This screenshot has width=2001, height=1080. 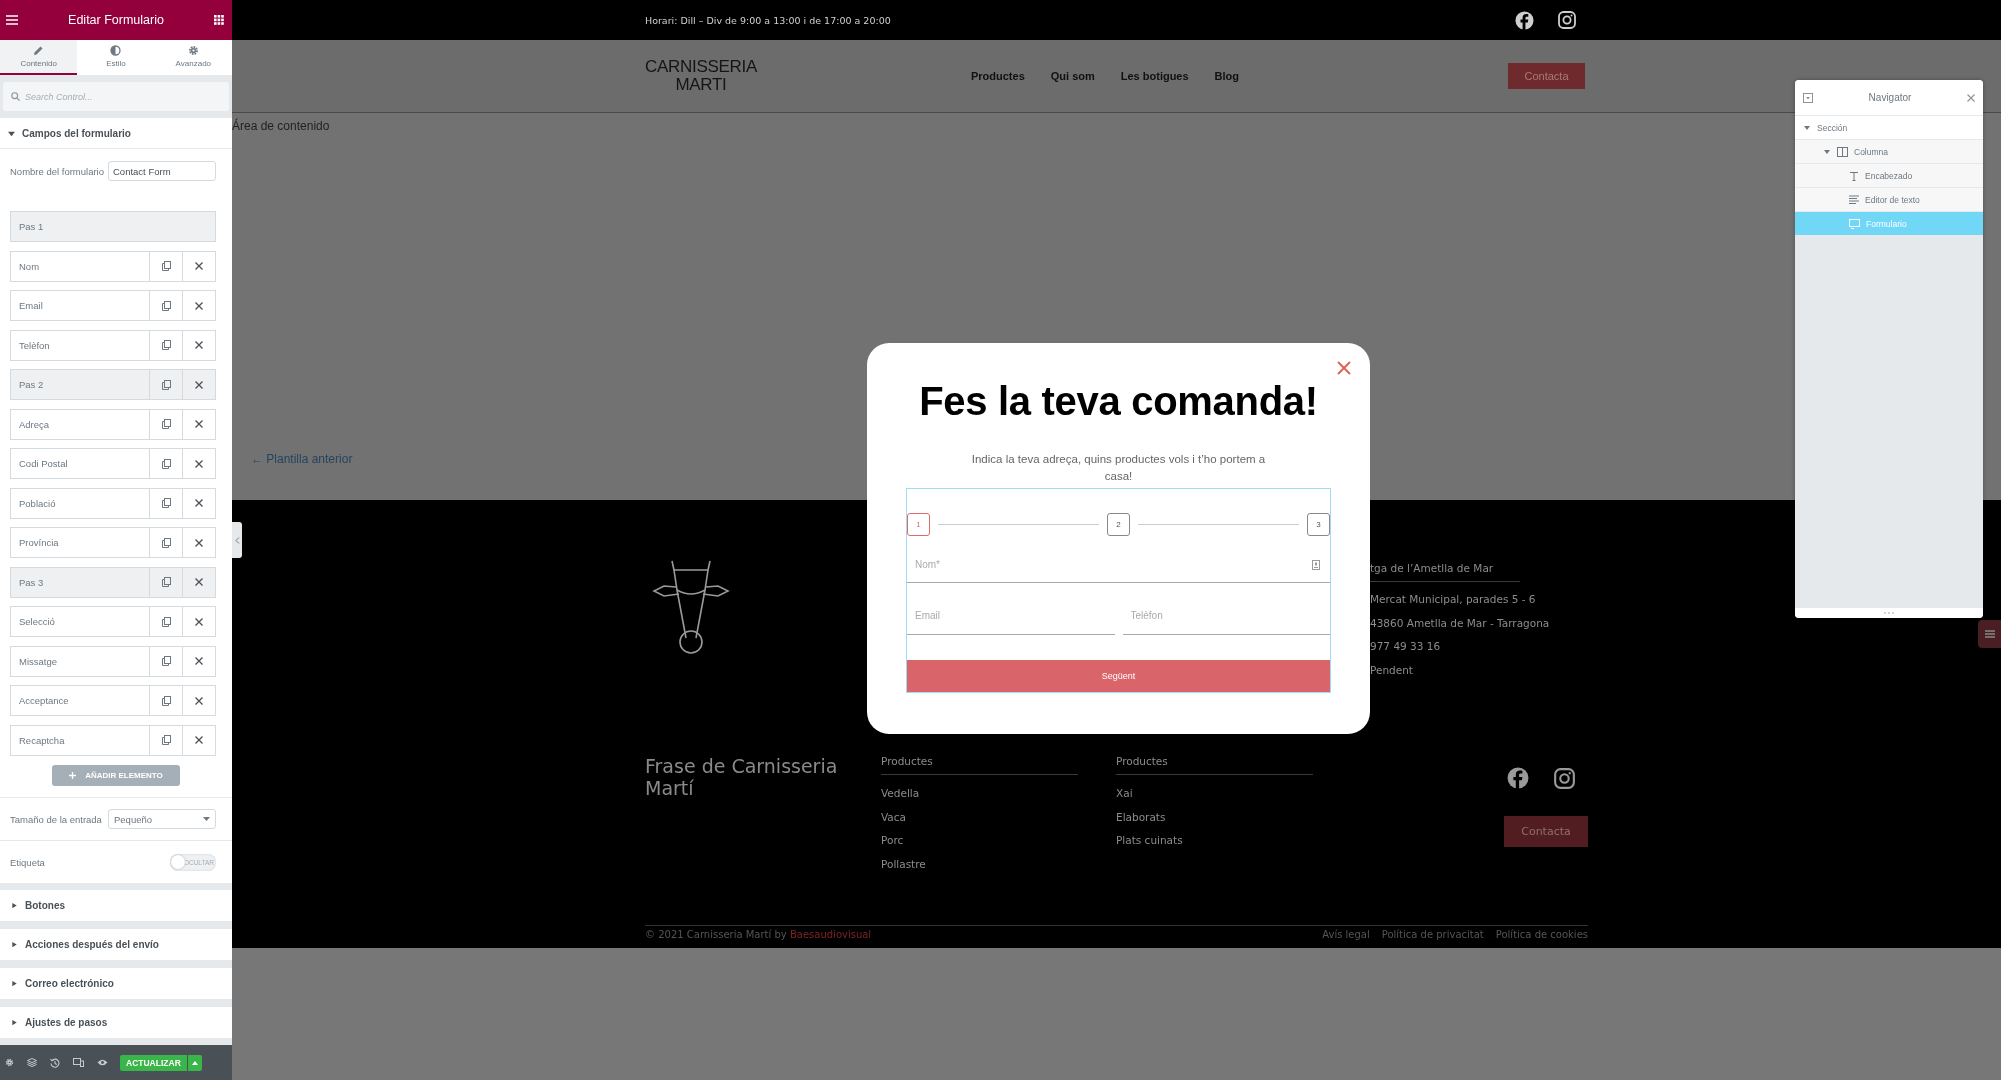 I want to click on section-header: Acciones después del envío, so click(x=116, y=944).